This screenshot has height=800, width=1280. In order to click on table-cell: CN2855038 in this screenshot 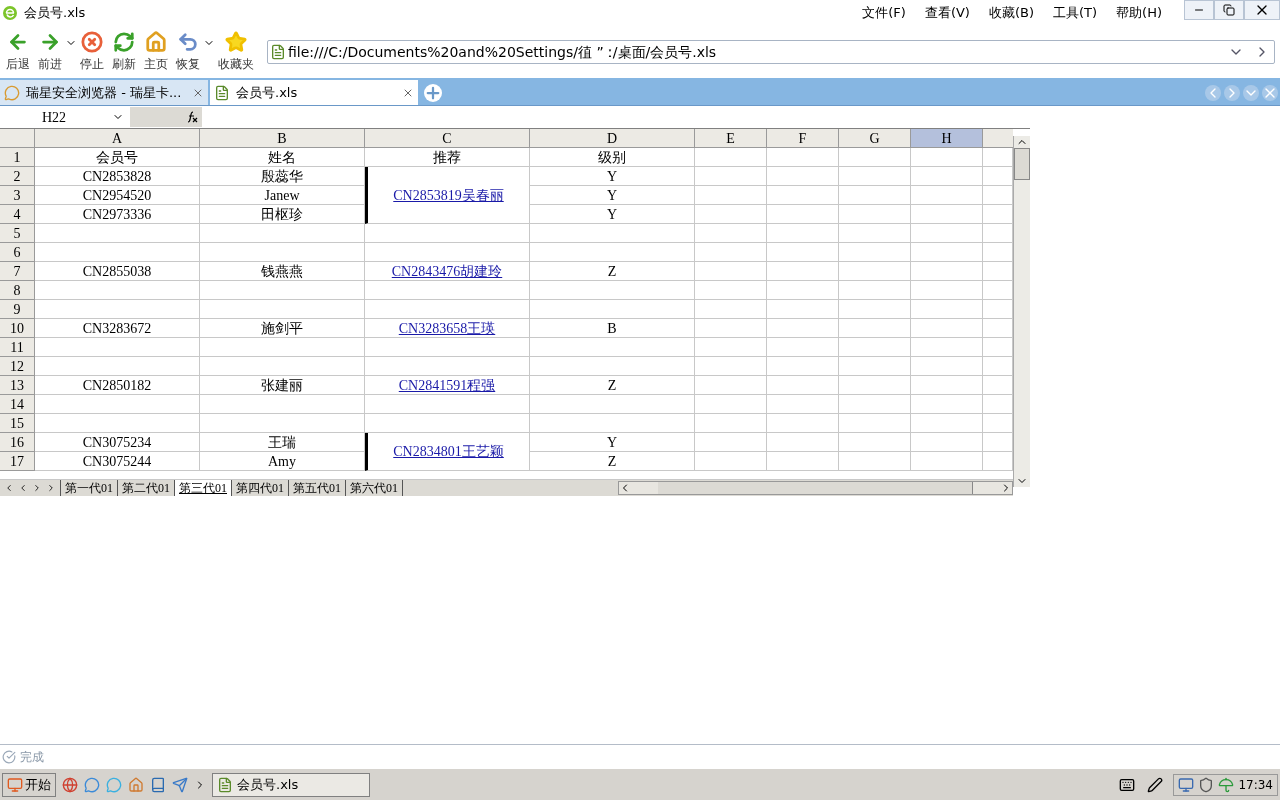, I will do `click(117, 271)`.